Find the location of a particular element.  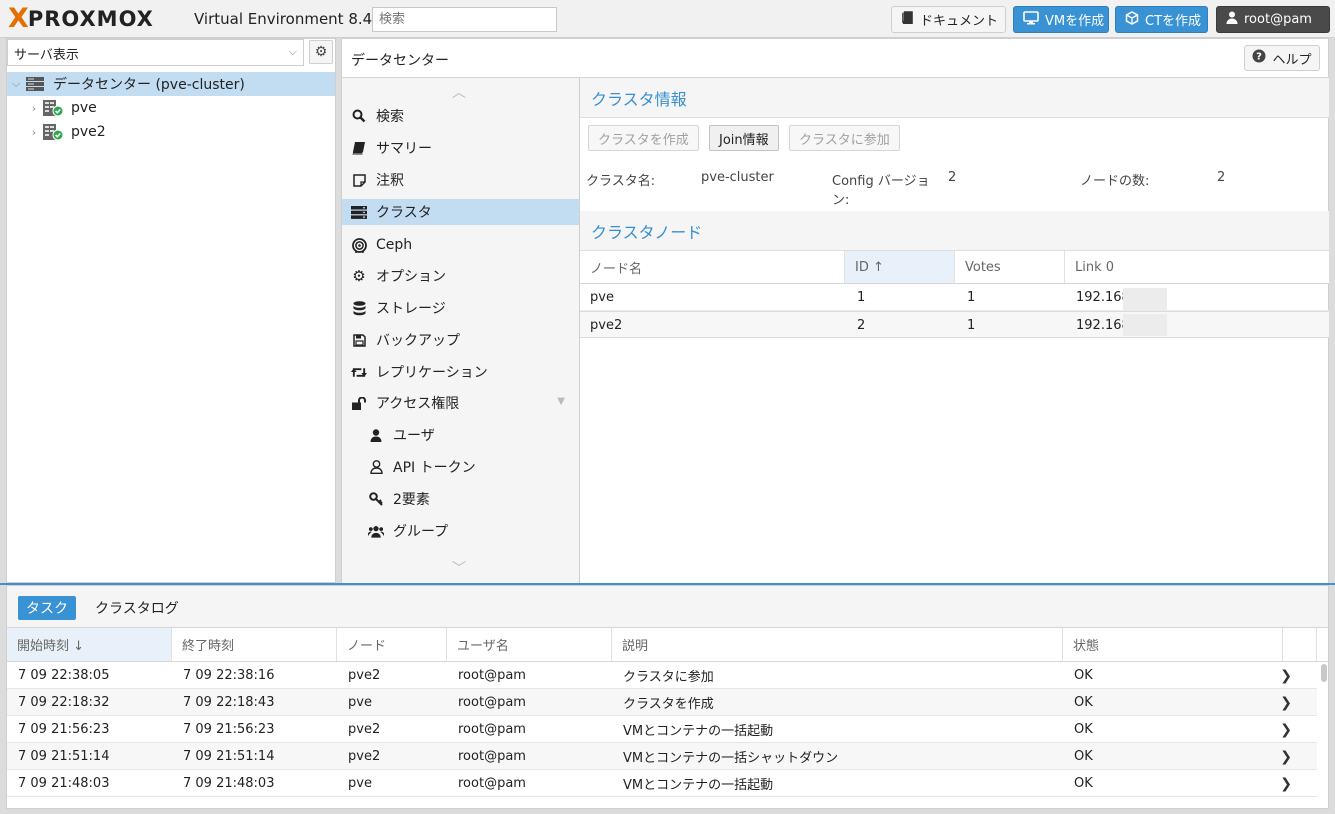

tree-item-datacenter: ⌵ データセンター (pve-cluster) is located at coordinates (171, 84).